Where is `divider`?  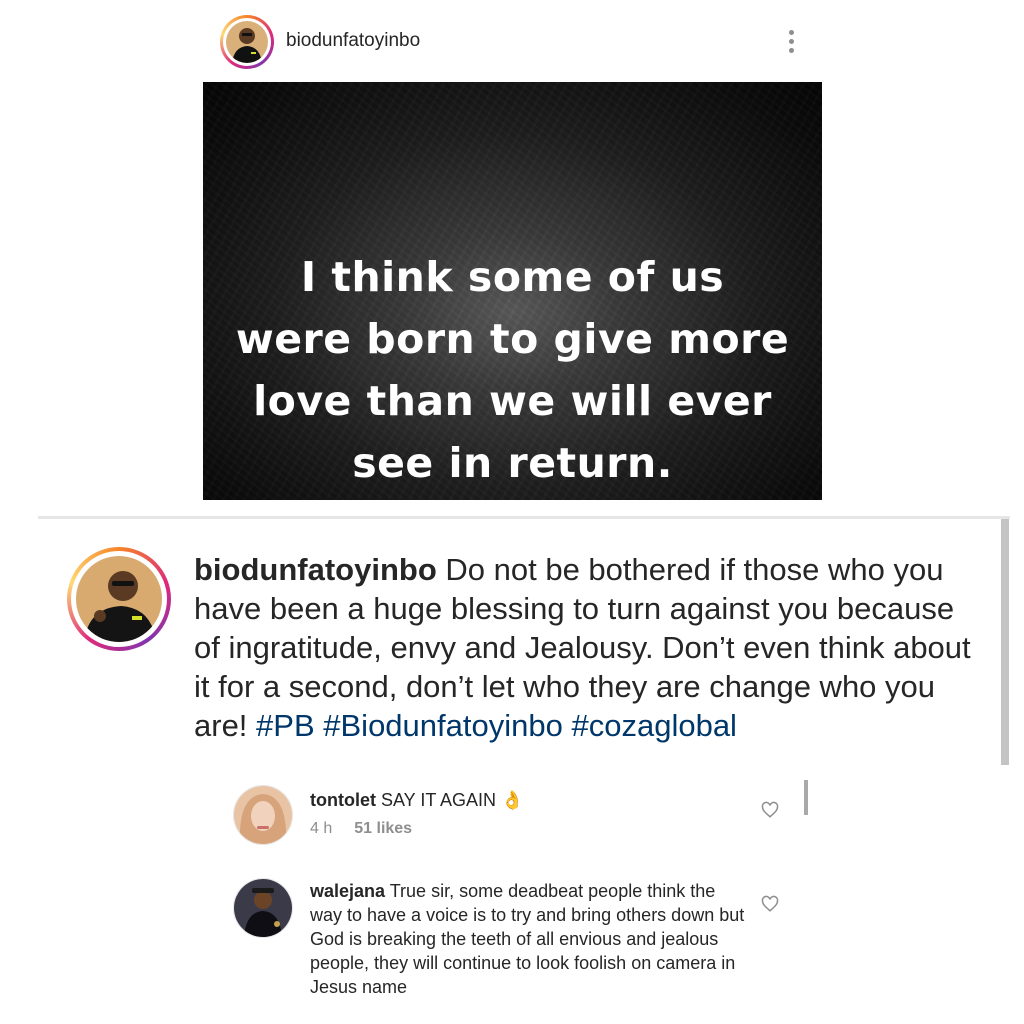
divider is located at coordinates (524, 517).